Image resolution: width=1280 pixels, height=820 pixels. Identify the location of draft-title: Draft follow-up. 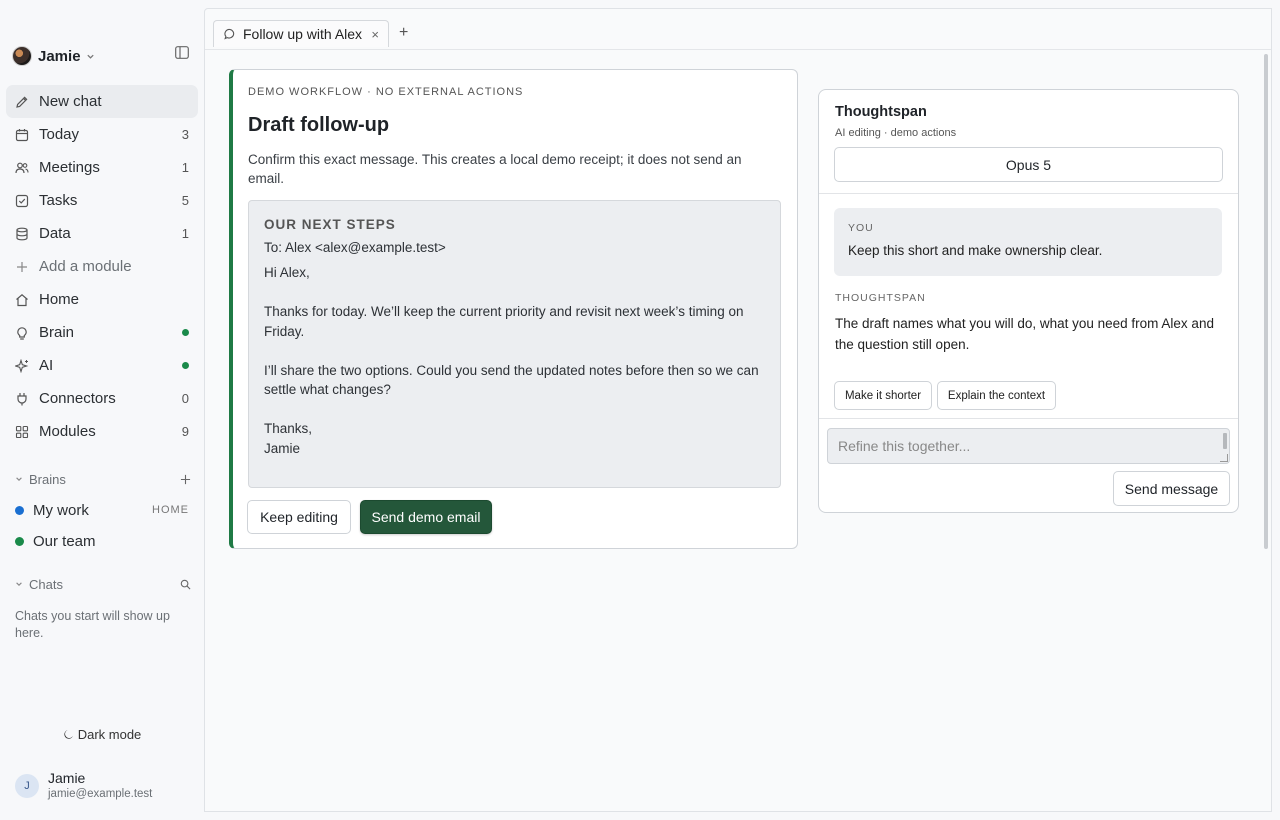
(319, 125).